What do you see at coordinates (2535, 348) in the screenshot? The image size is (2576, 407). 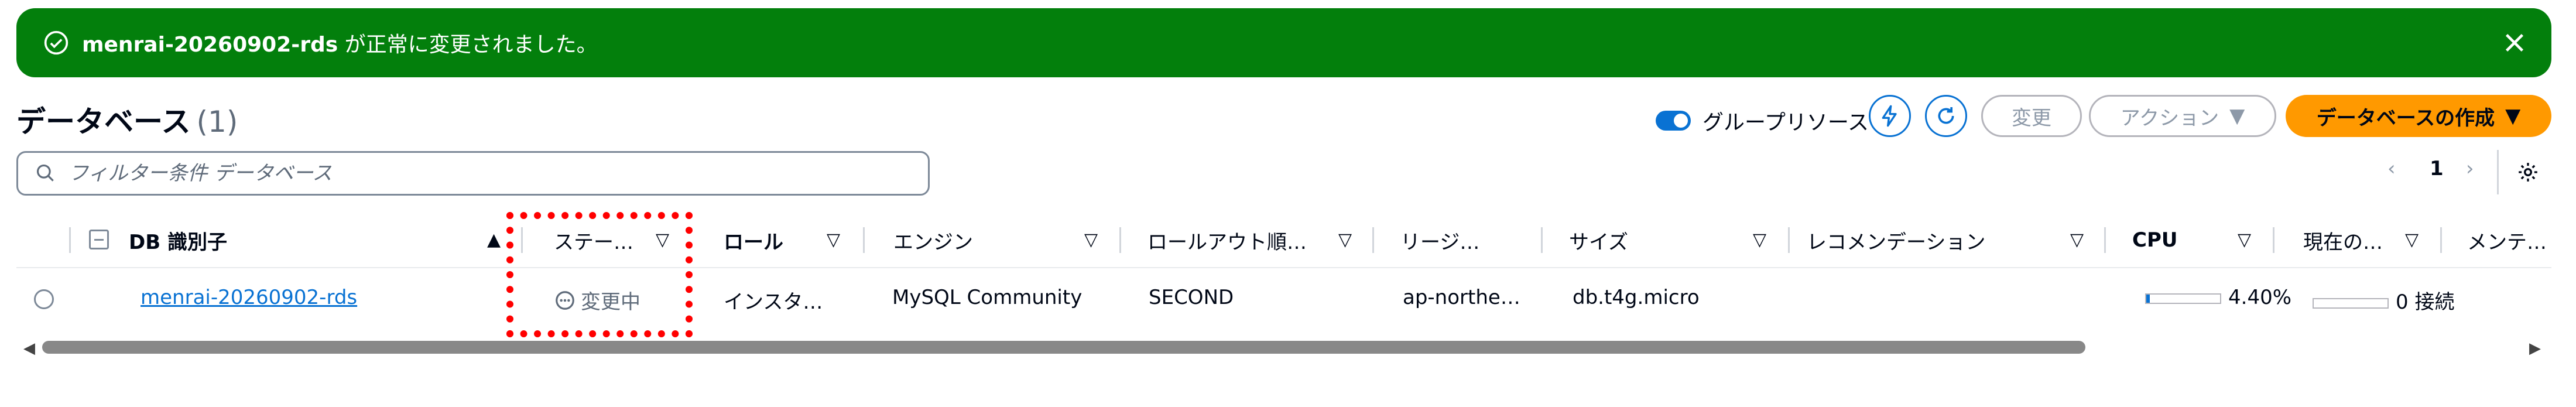 I see `scroll-right-arrow-icon: ▶` at bounding box center [2535, 348].